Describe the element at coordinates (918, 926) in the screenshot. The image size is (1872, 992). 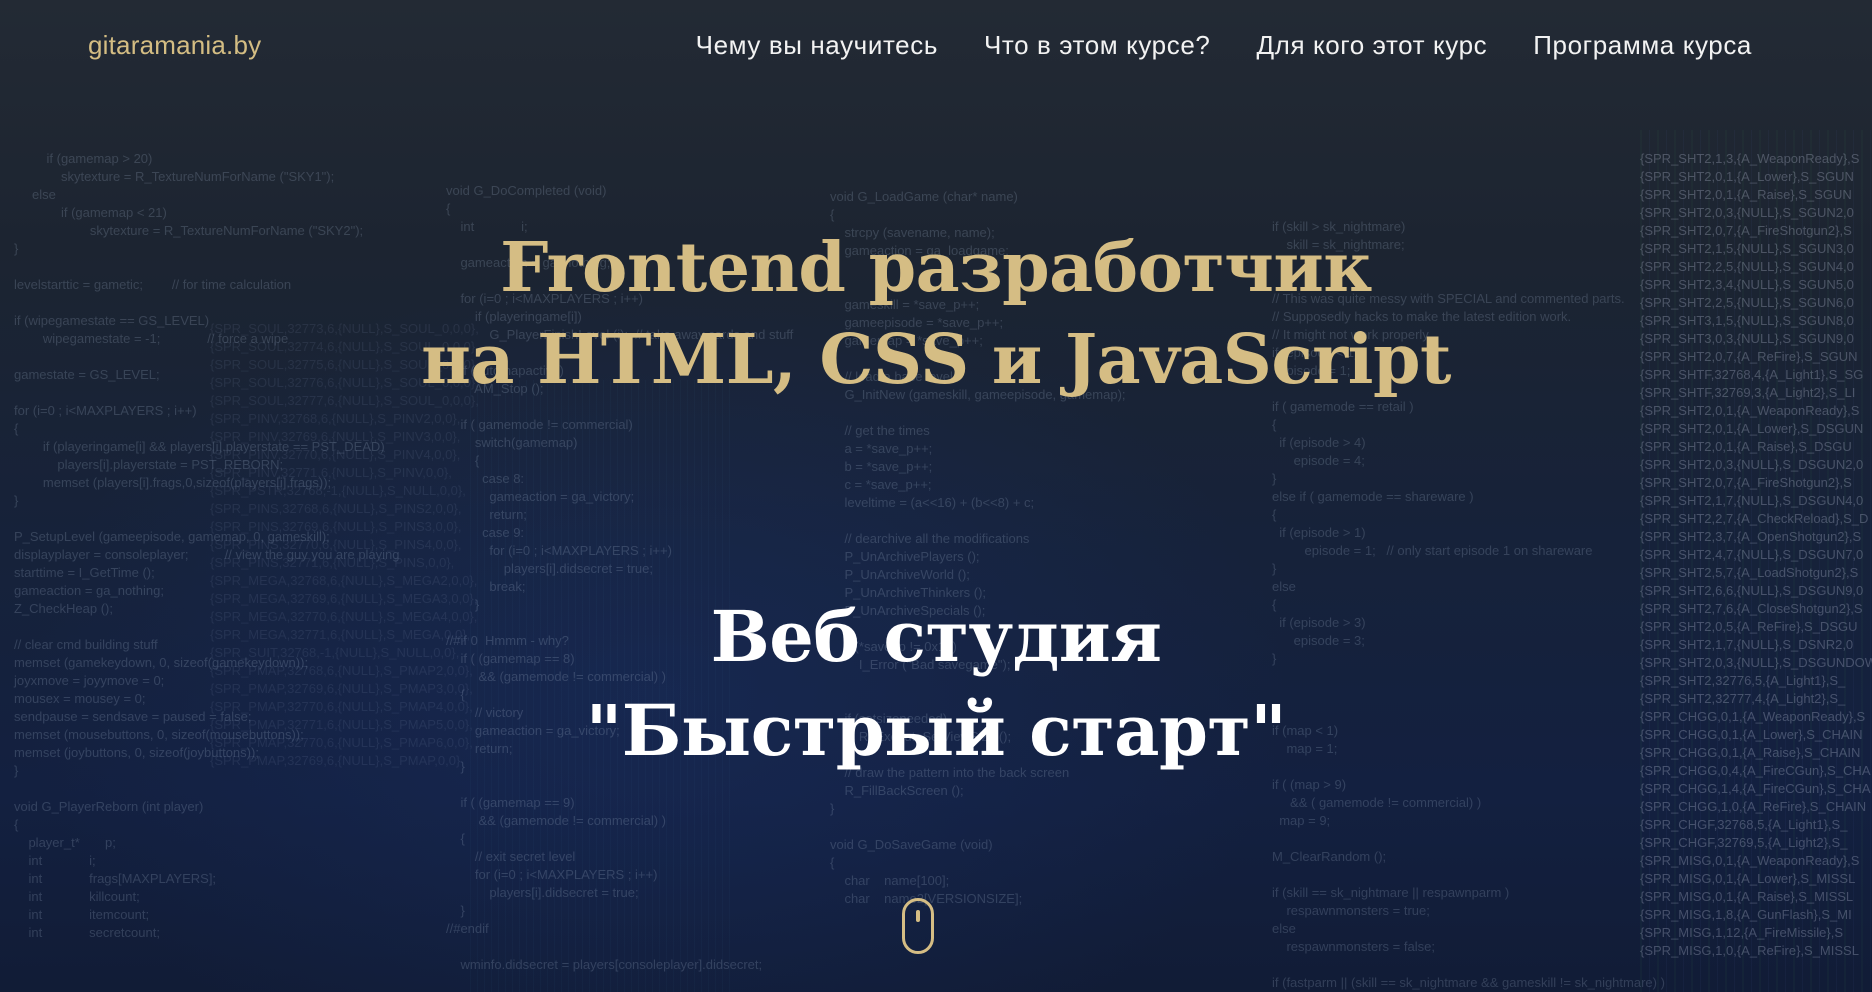
I see `mouse-scroll-icon` at that location.